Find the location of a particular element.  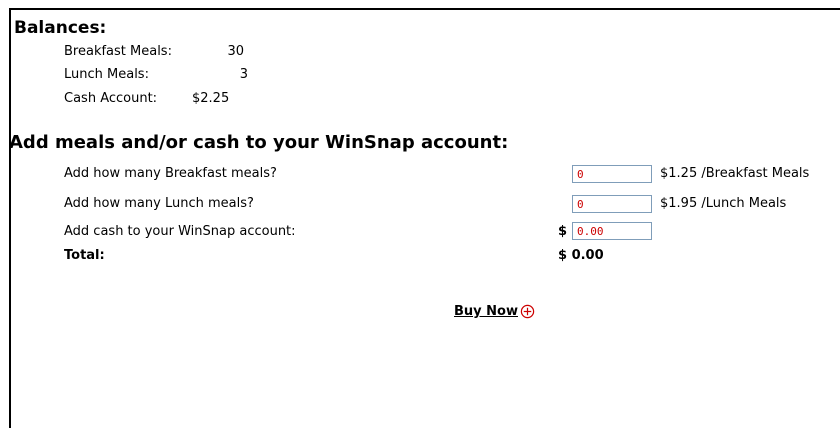

balance-value: 30 is located at coordinates (235, 51).